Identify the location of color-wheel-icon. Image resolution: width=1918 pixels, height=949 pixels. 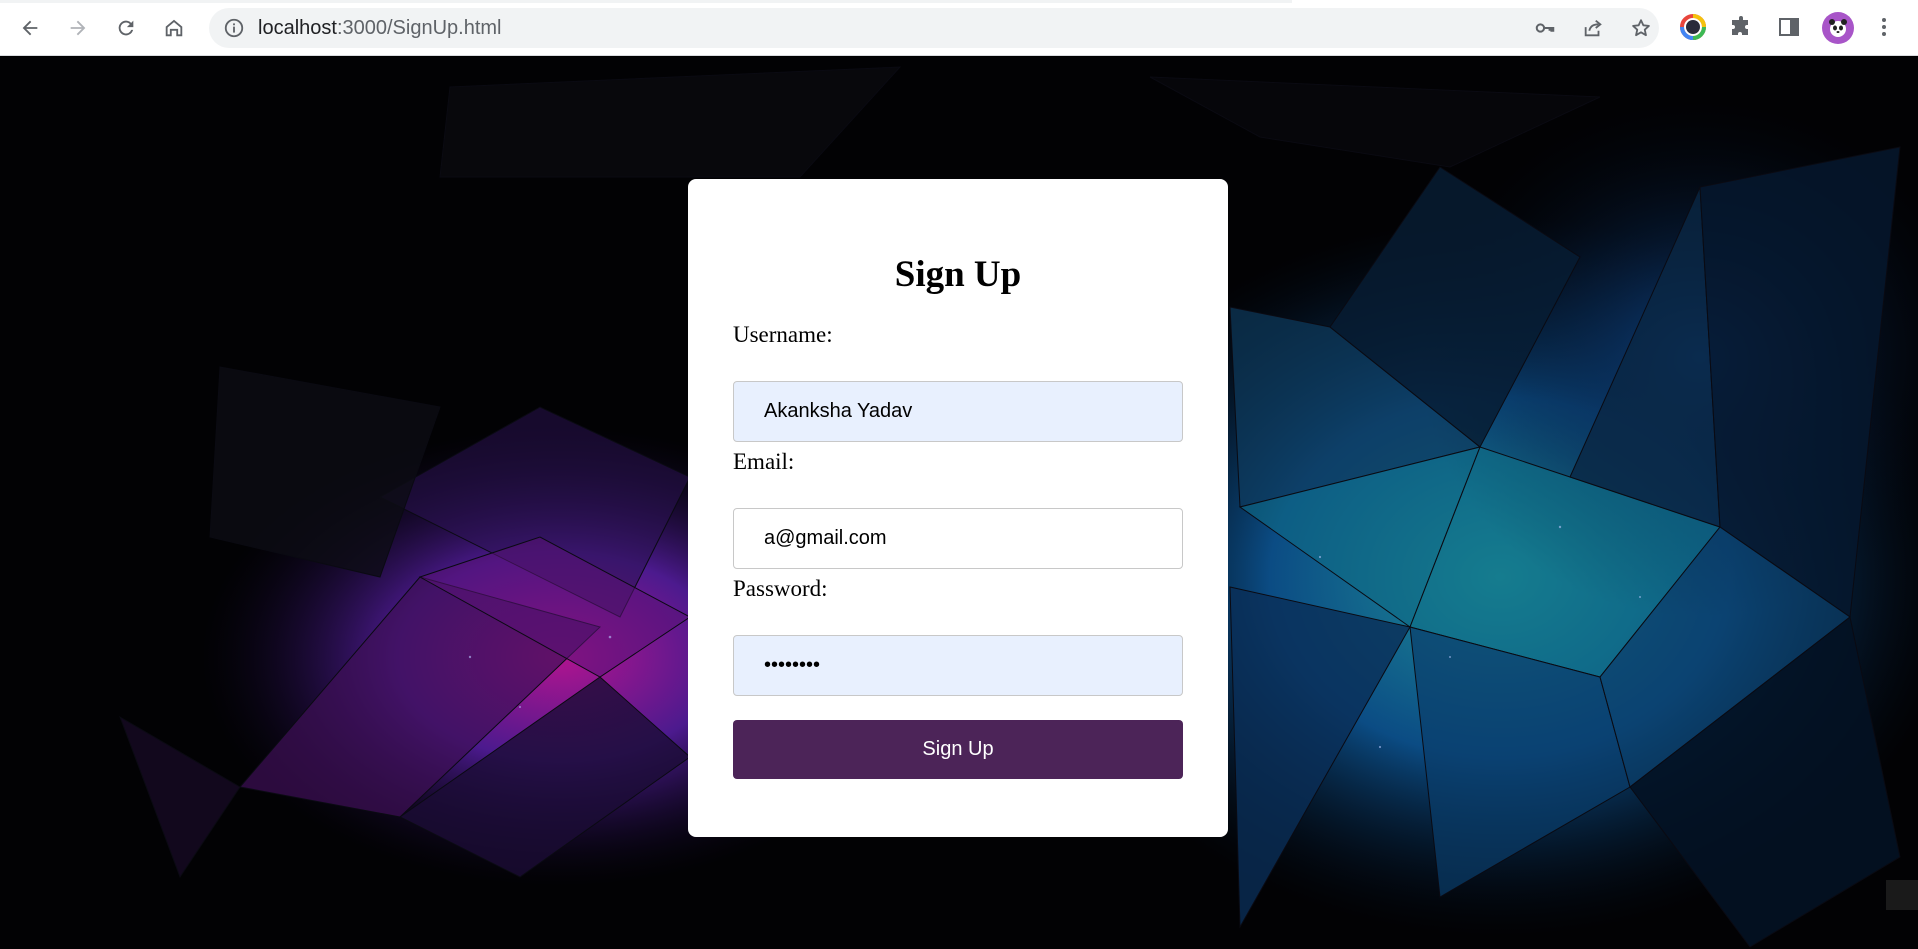
(1693, 27).